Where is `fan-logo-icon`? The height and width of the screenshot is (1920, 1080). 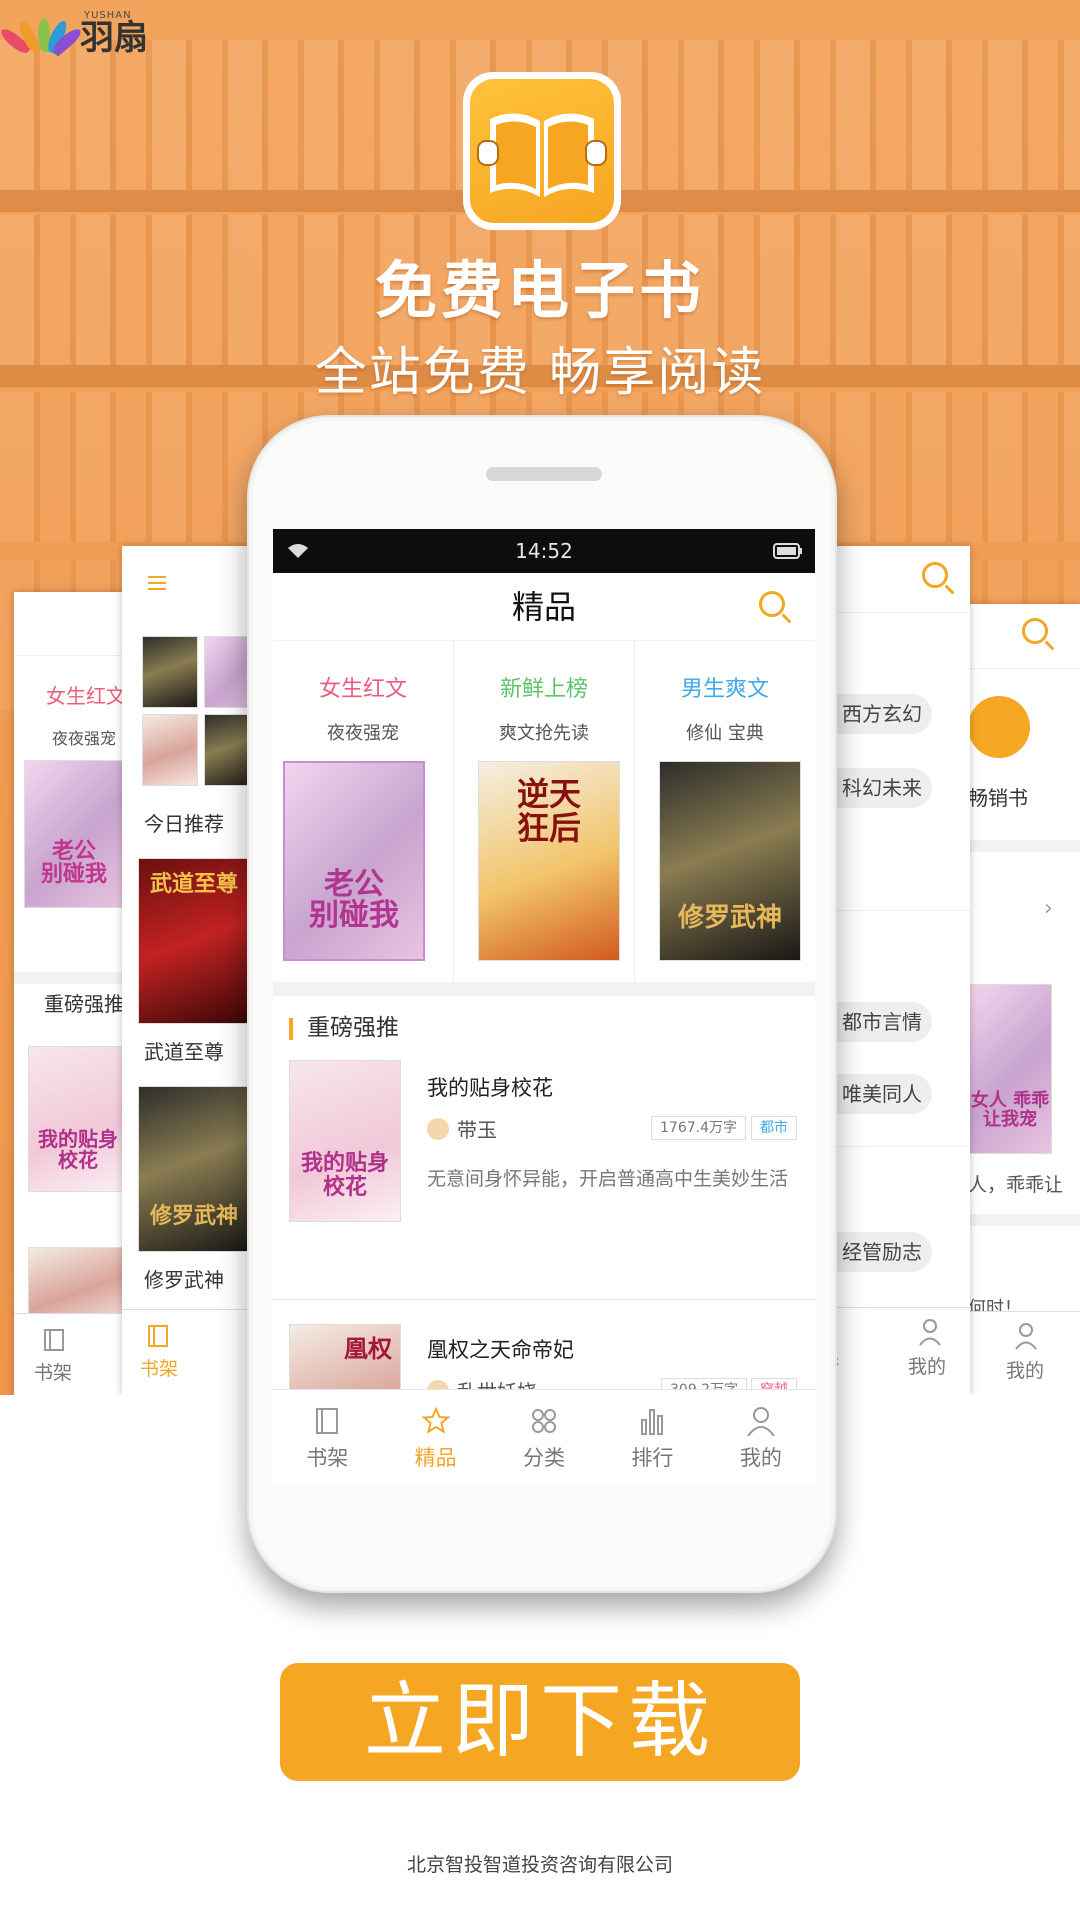 fan-logo-icon is located at coordinates (42, 33).